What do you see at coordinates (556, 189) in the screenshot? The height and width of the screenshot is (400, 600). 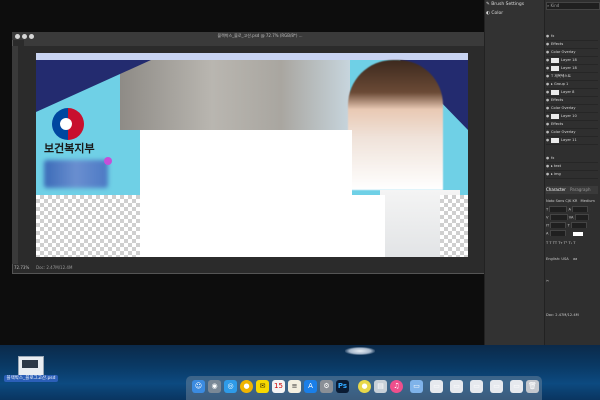 I see `tab-character: Character` at bounding box center [556, 189].